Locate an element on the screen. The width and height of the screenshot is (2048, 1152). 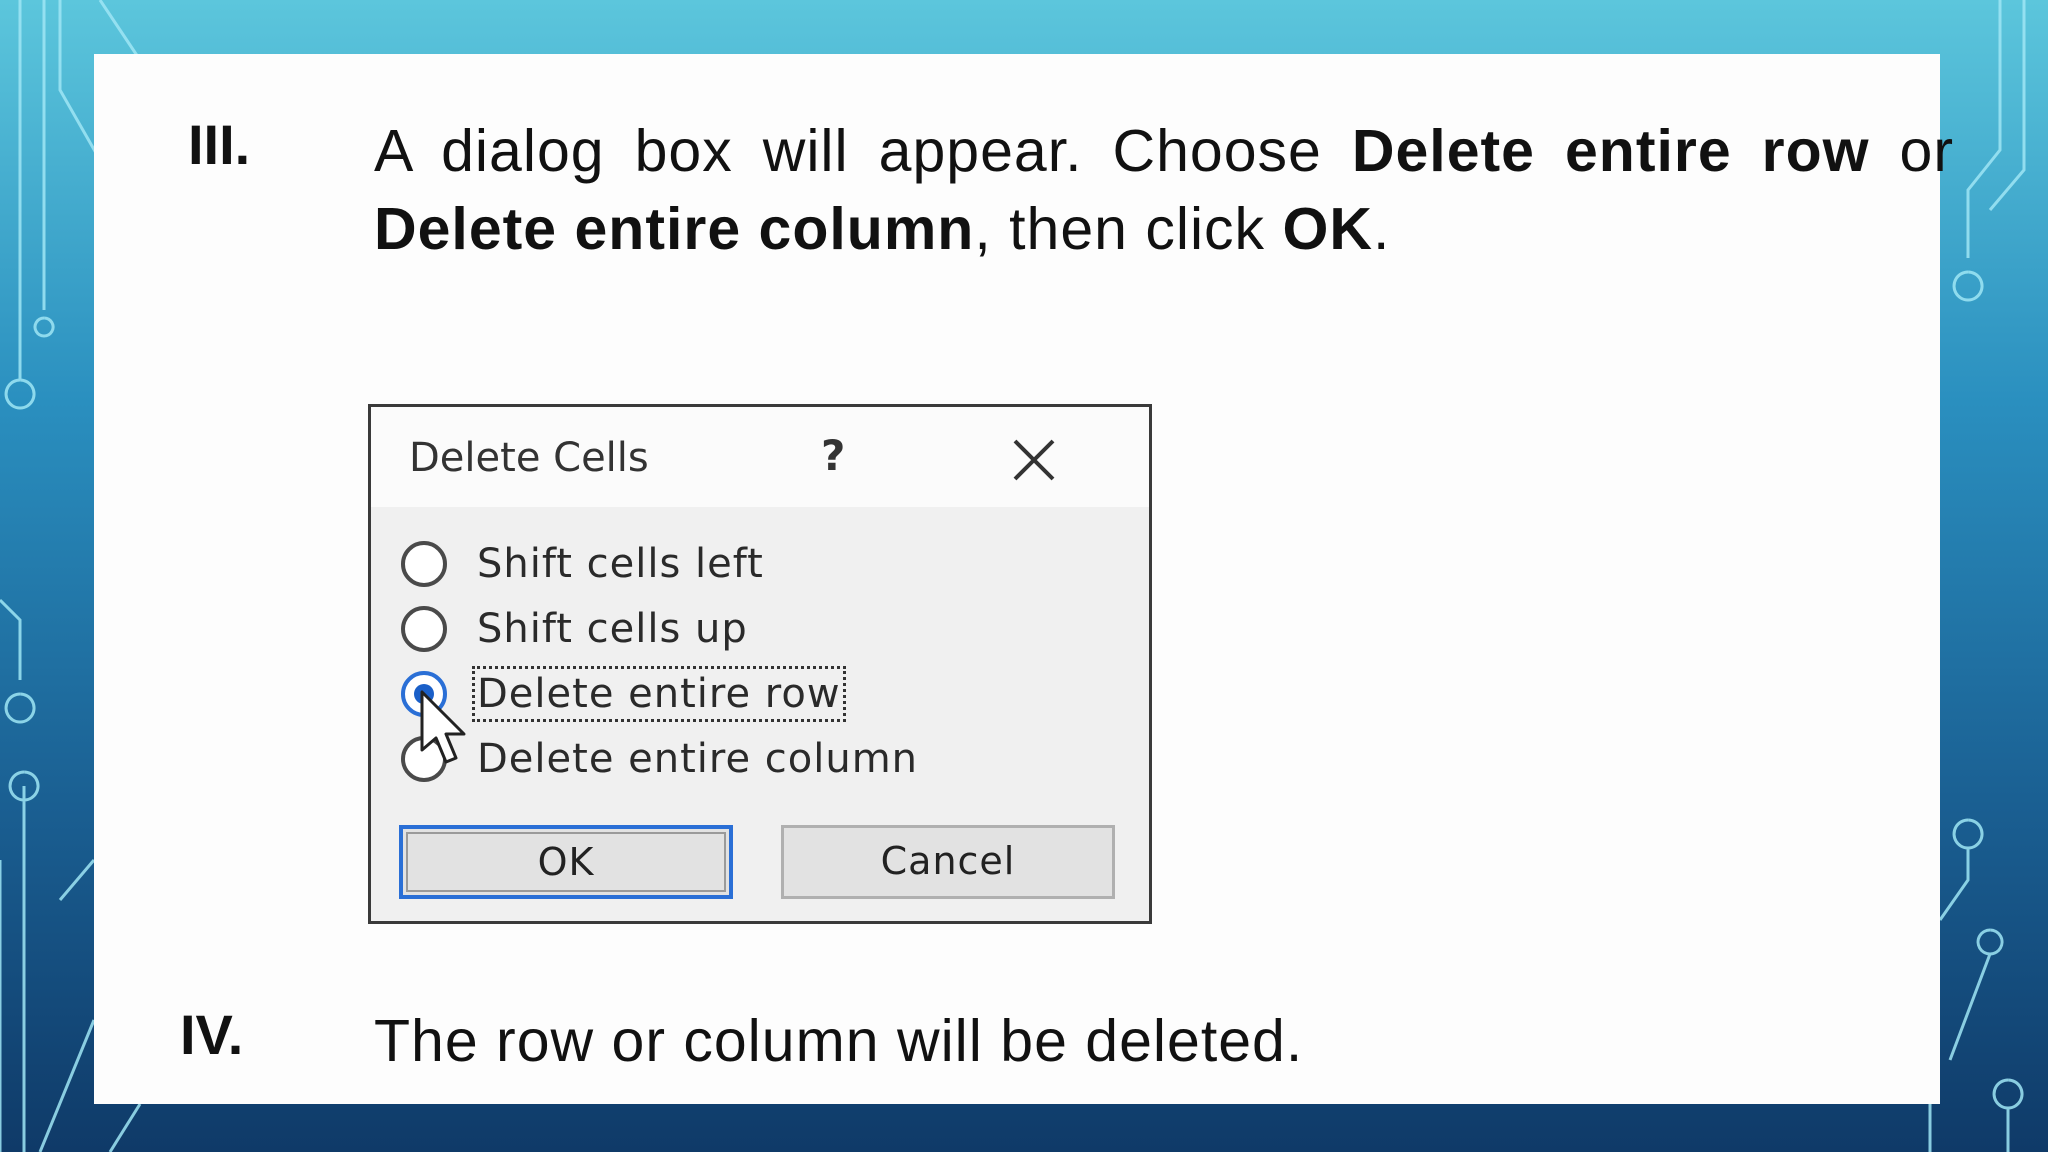
ok-button-label: OK is located at coordinates (566, 862).